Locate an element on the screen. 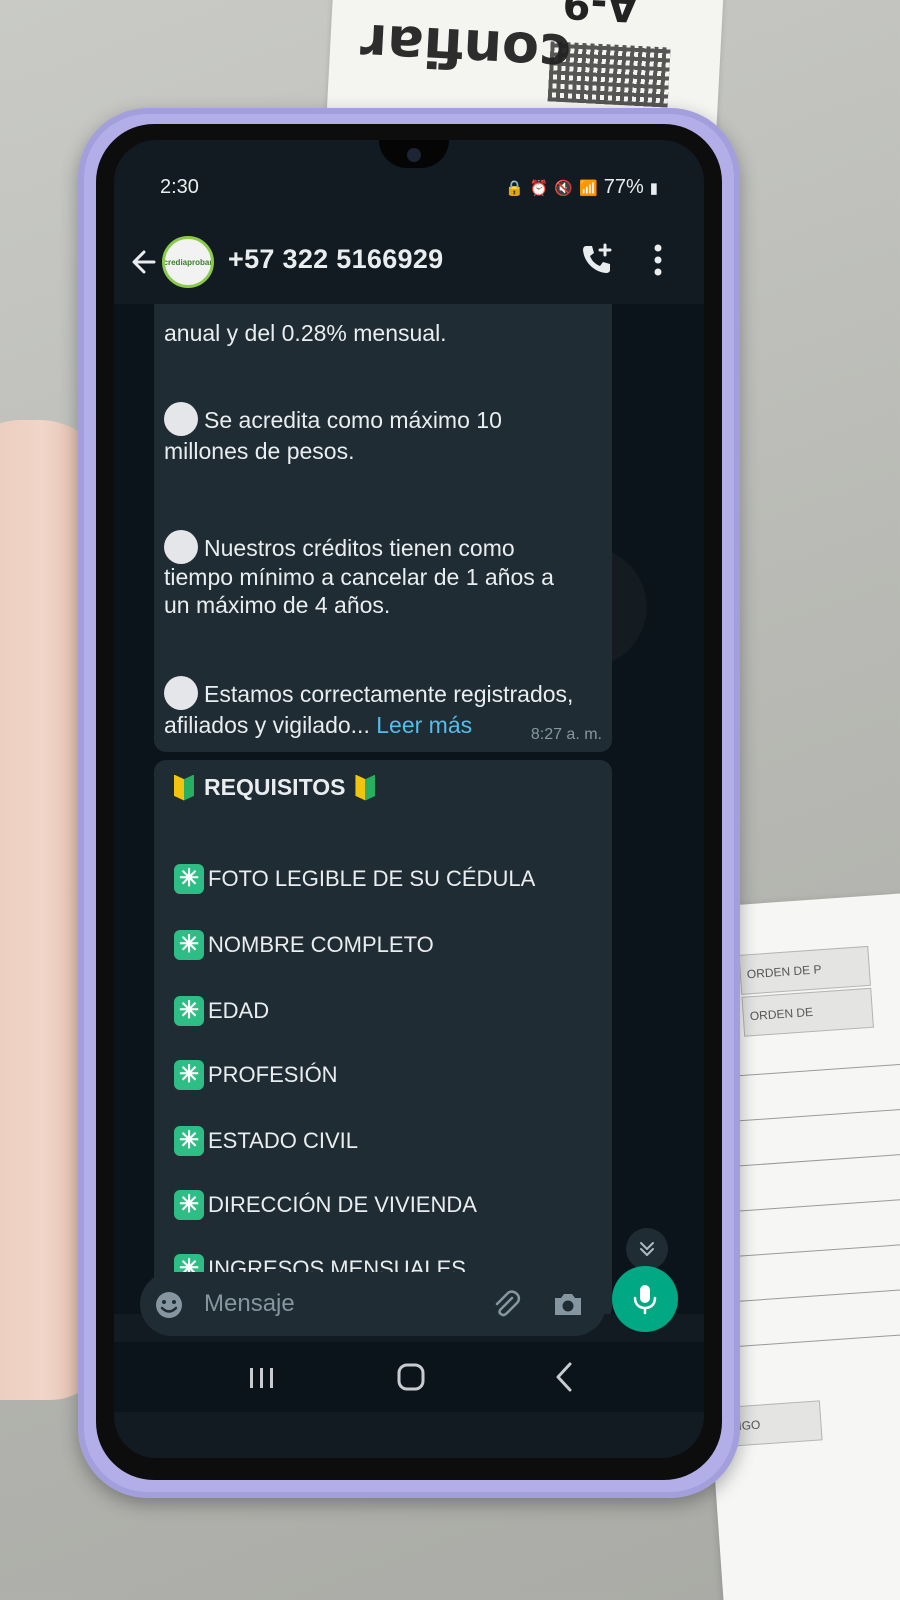  mute-icon: 🔇 is located at coordinates (564, 188).